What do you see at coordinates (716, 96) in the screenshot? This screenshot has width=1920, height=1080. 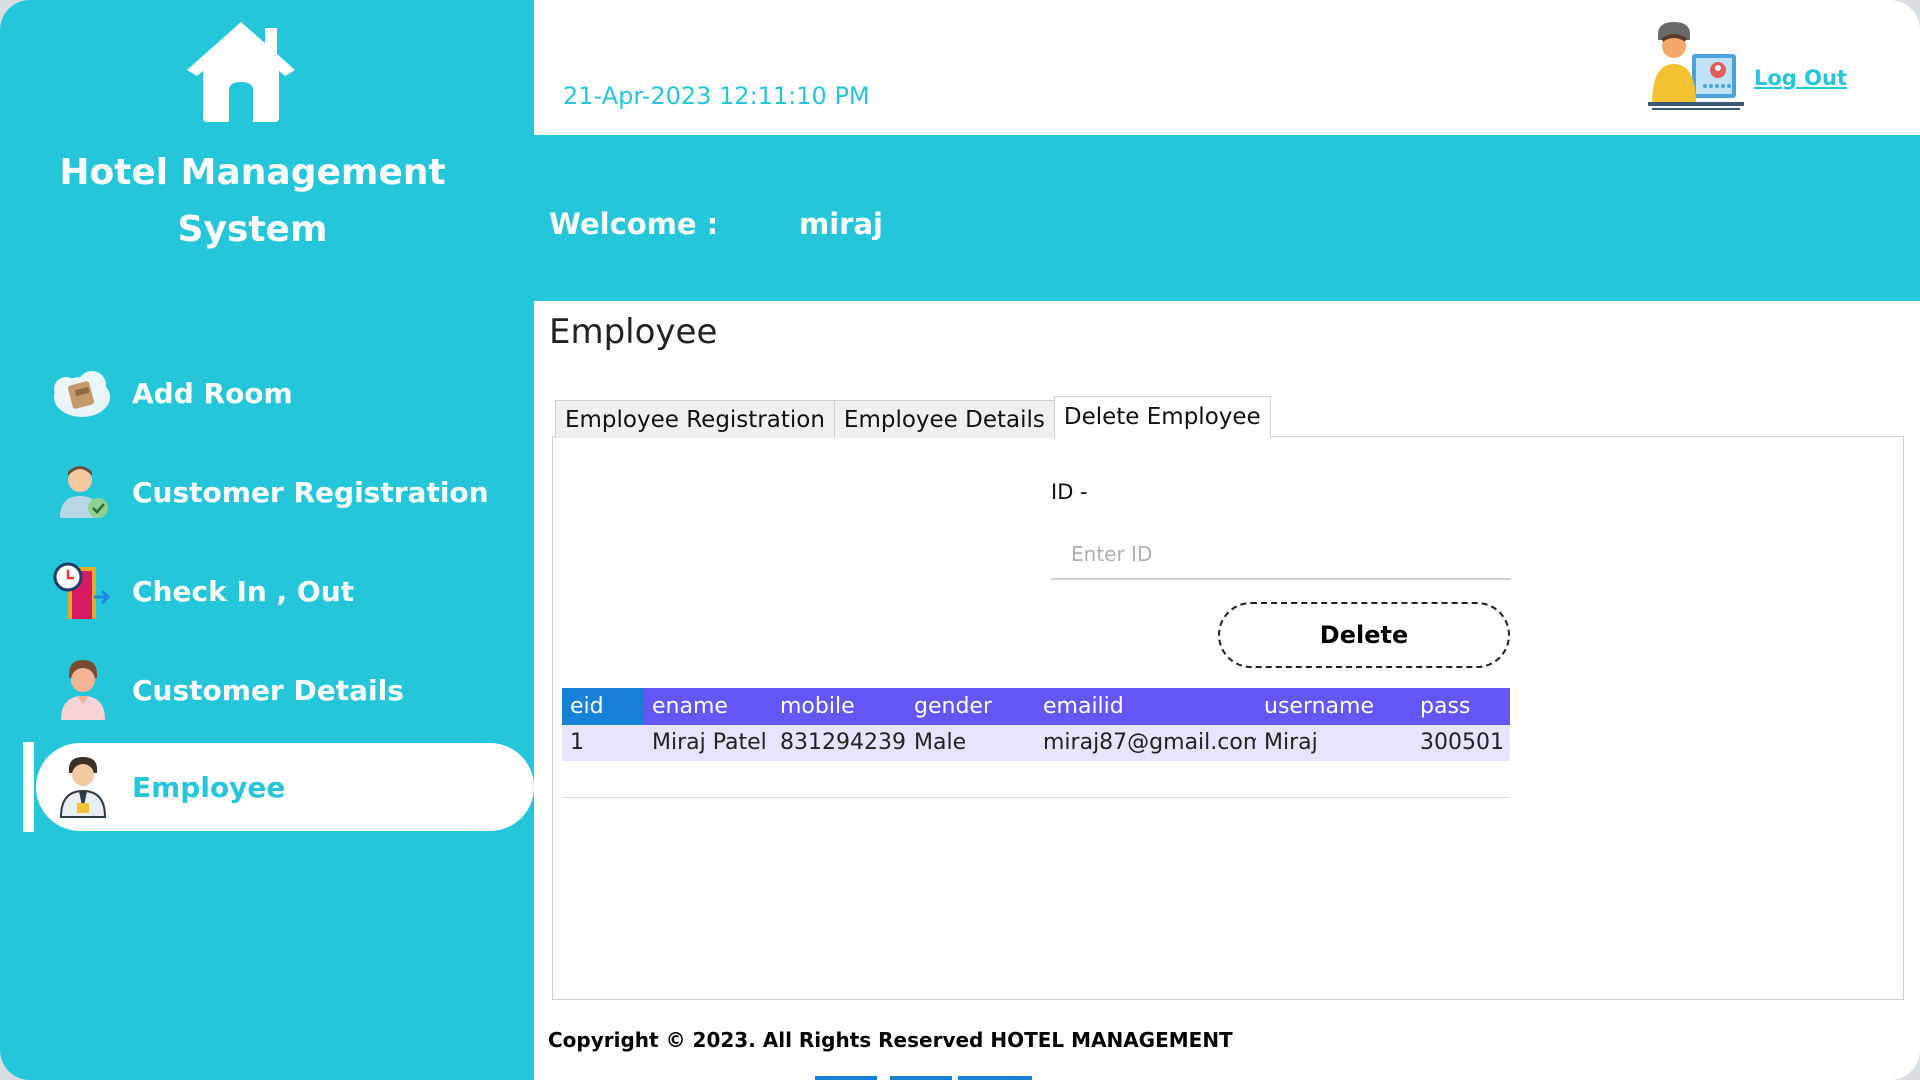 I see `datetime: 21-Apr-2023 12:11:10 PM` at bounding box center [716, 96].